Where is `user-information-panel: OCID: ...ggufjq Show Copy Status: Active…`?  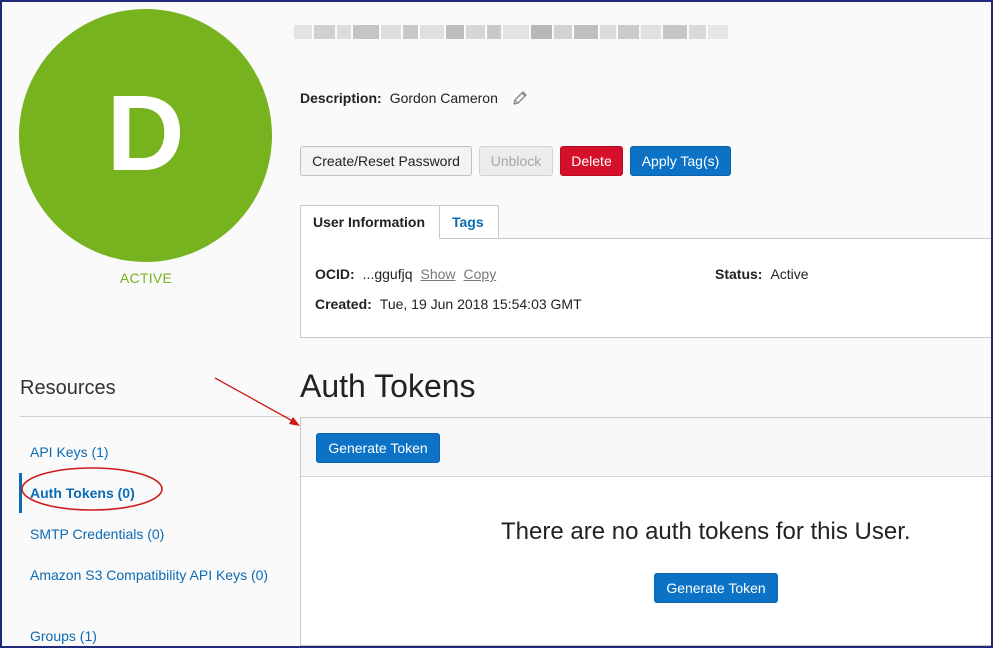 user-information-panel: OCID: ...ggufjq Show Copy Status: Active… is located at coordinates (645, 288).